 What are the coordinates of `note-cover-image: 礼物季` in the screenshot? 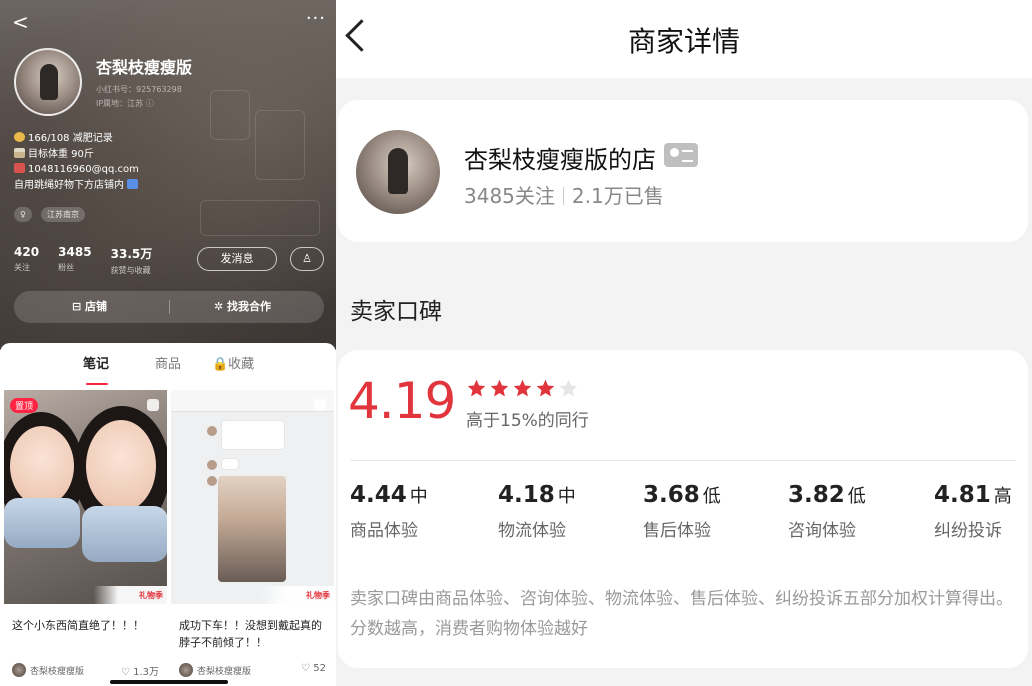 It's located at (252, 497).